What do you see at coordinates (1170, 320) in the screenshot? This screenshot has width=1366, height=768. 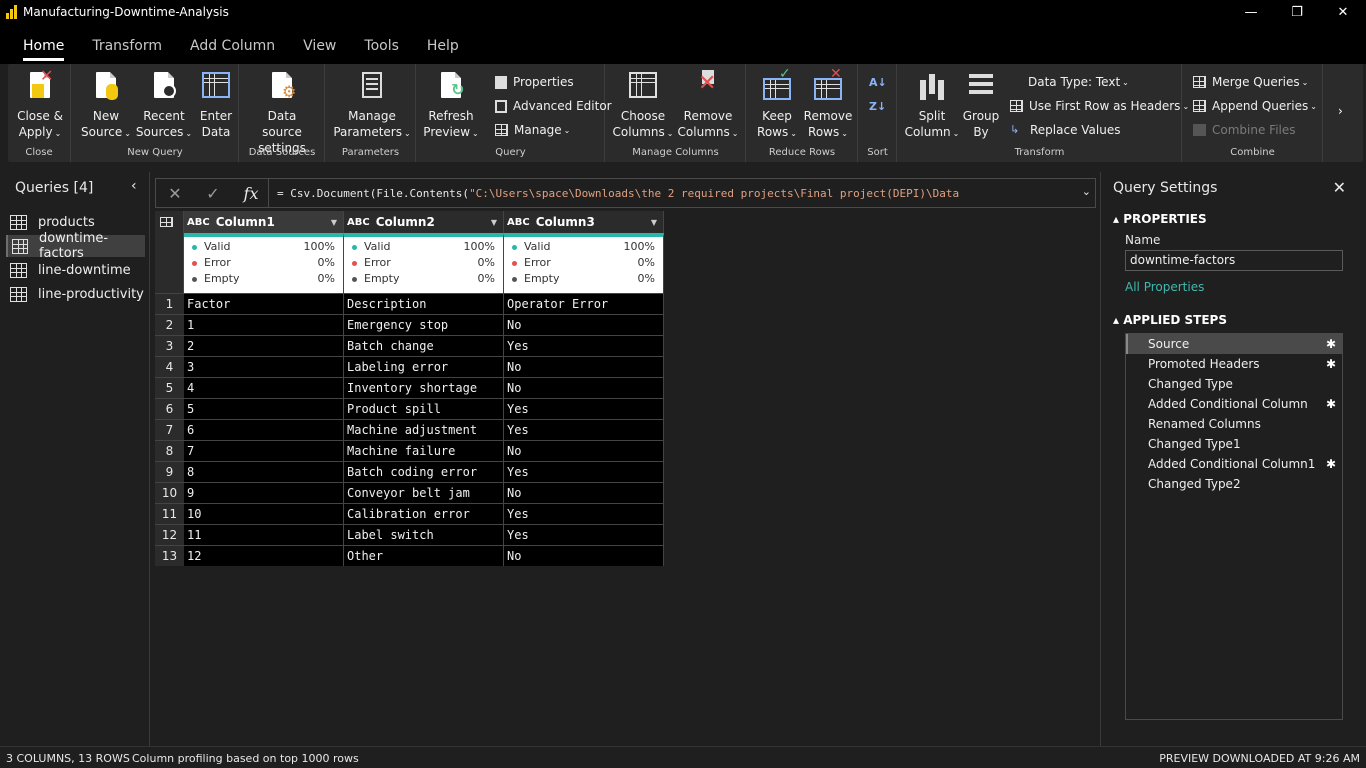 I see `applied-steps-section-header: ▴ APPLIED STEPS` at bounding box center [1170, 320].